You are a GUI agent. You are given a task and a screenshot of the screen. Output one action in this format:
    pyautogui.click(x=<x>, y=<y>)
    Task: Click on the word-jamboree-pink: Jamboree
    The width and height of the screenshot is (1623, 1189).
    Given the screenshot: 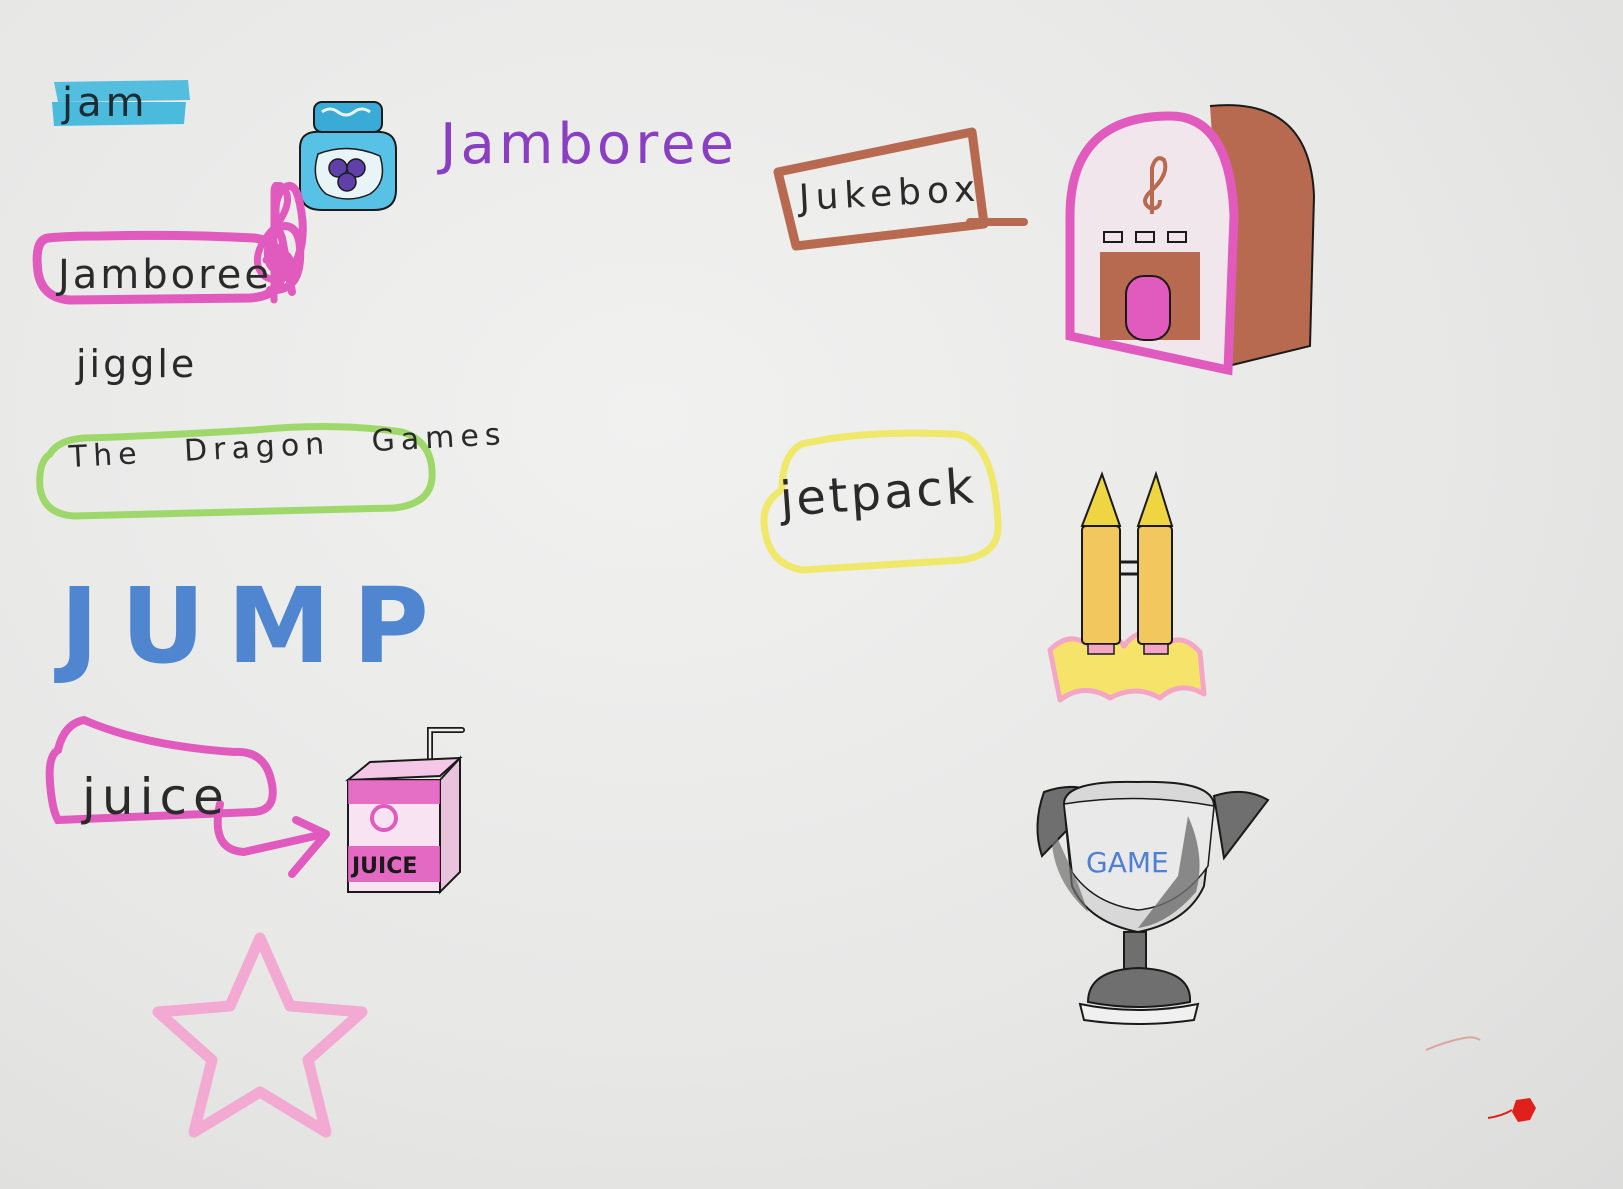 What is the action you would take?
    pyautogui.click(x=165, y=275)
    